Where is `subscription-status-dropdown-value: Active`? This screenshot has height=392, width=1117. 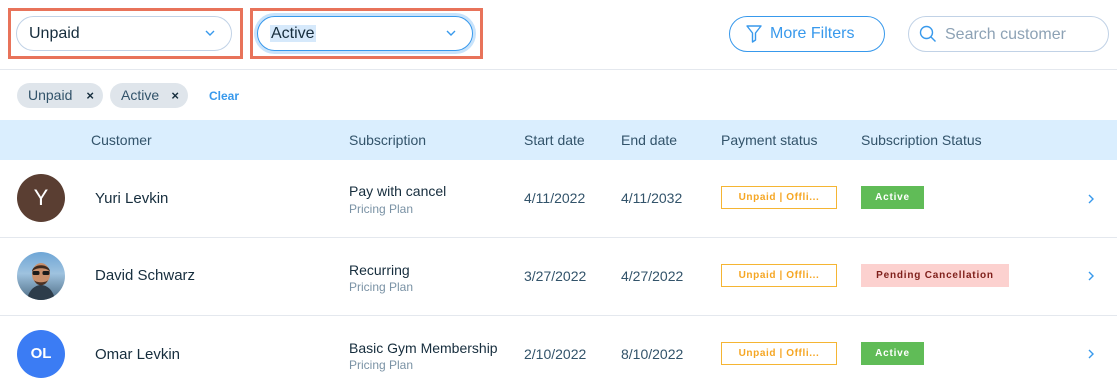
subscription-status-dropdown-value: Active is located at coordinates (293, 33).